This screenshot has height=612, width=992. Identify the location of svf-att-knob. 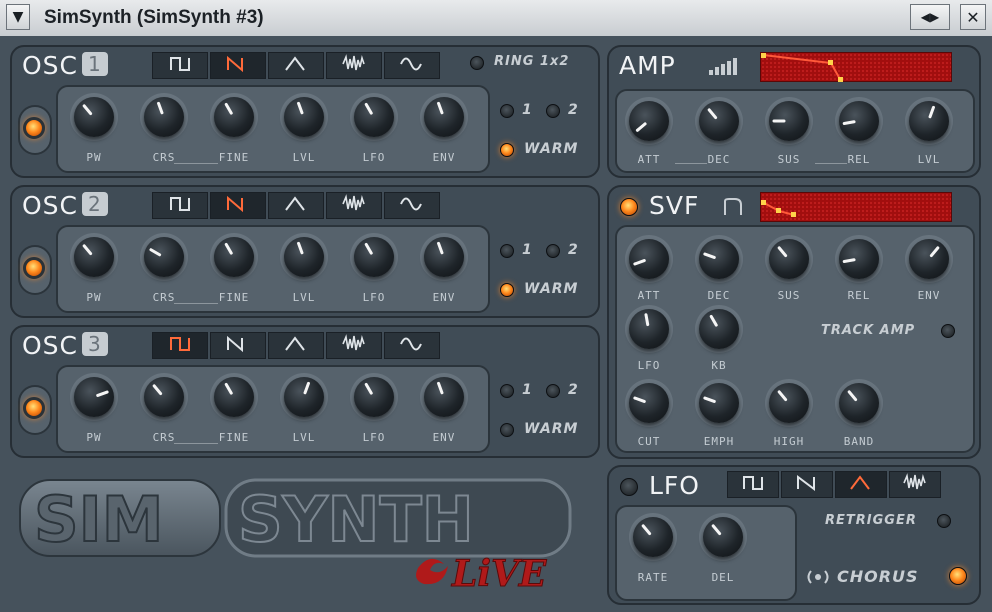
(649, 259).